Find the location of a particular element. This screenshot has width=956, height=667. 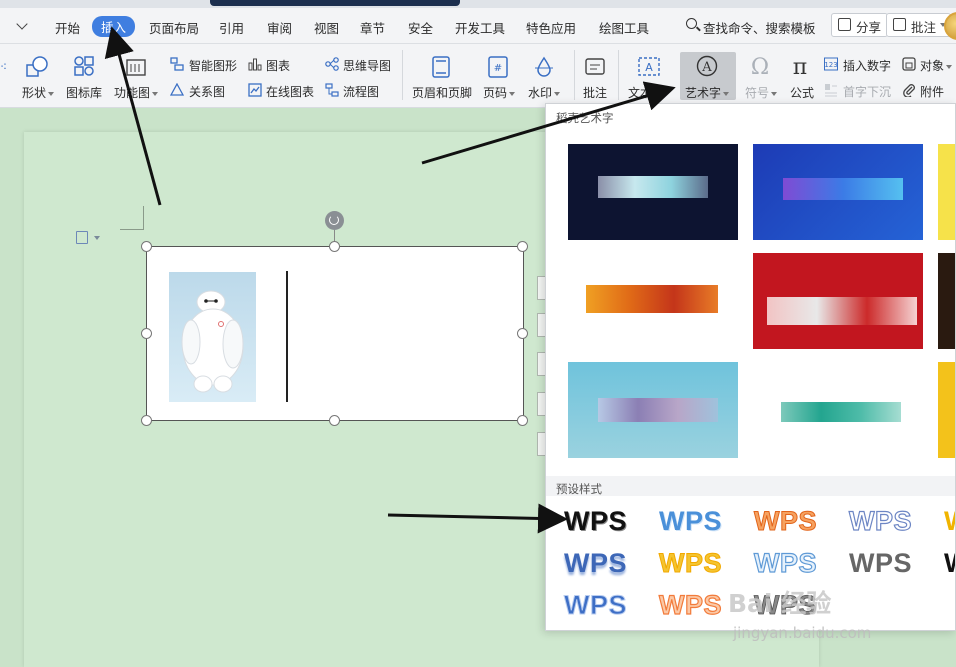

wordart-button: 艺术字 is located at coordinates (707, 92).